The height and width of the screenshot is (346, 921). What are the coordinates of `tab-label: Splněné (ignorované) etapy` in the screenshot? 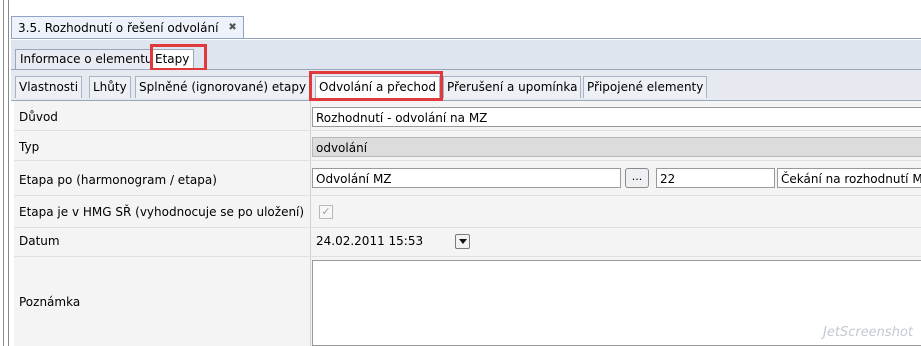 It's located at (223, 87).